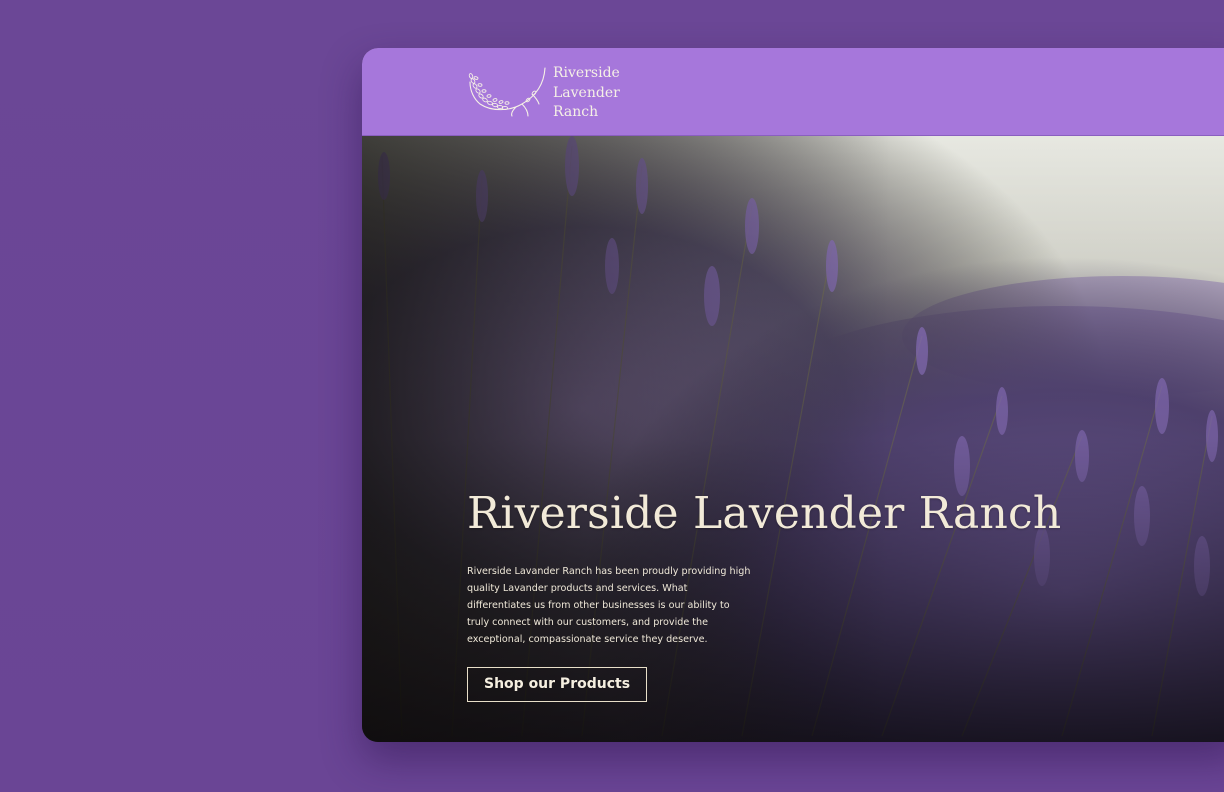 The width and height of the screenshot is (1224, 792). What do you see at coordinates (793, 92) in the screenshot?
I see `site-header: Riverside Lavender Ranch` at bounding box center [793, 92].